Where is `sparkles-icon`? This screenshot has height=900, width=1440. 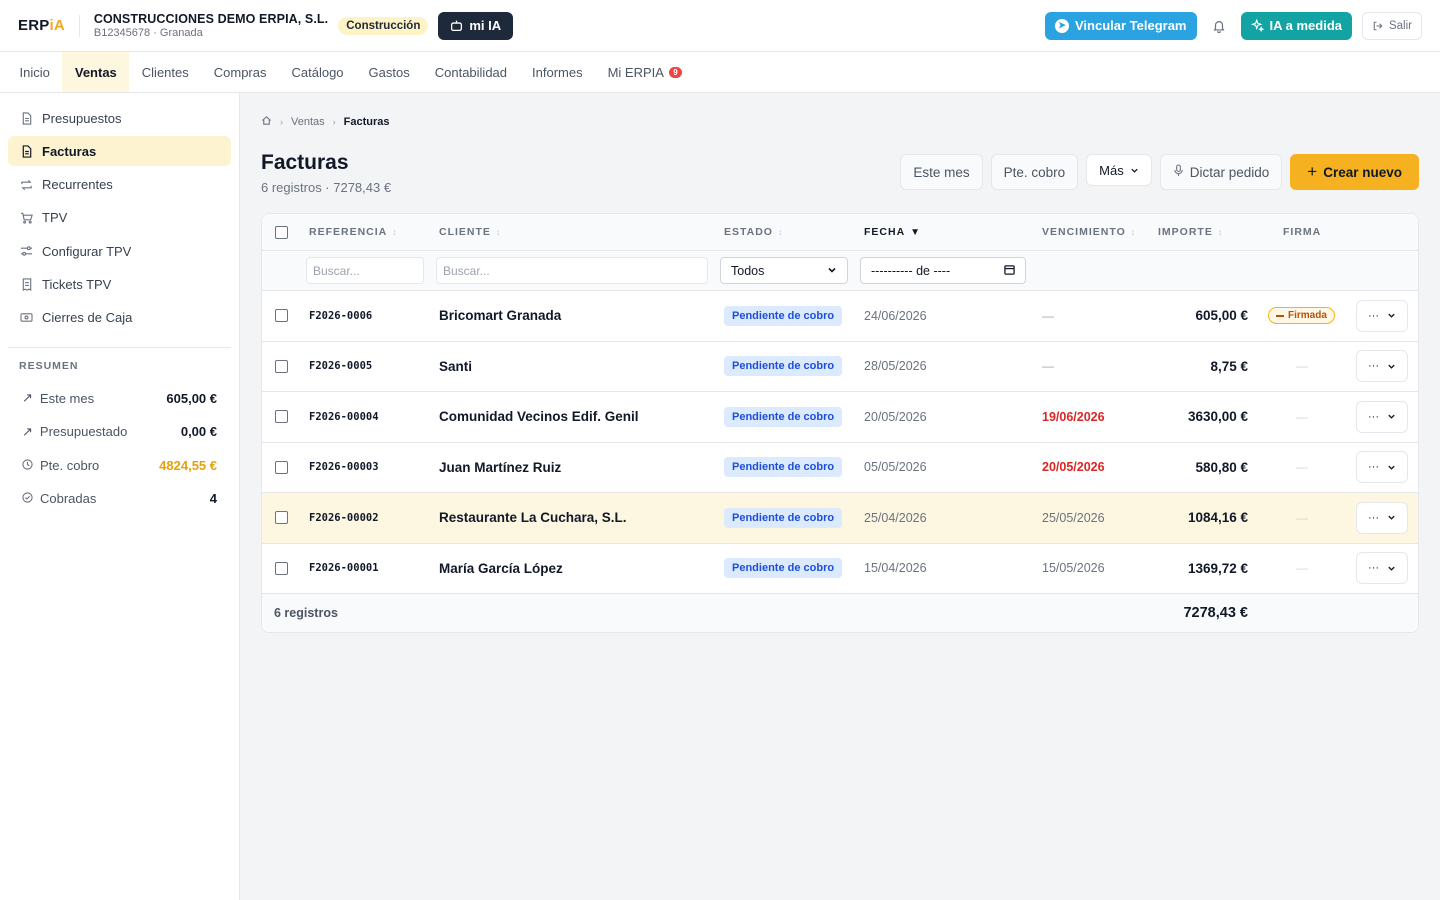
sparkles-icon is located at coordinates (1257, 25).